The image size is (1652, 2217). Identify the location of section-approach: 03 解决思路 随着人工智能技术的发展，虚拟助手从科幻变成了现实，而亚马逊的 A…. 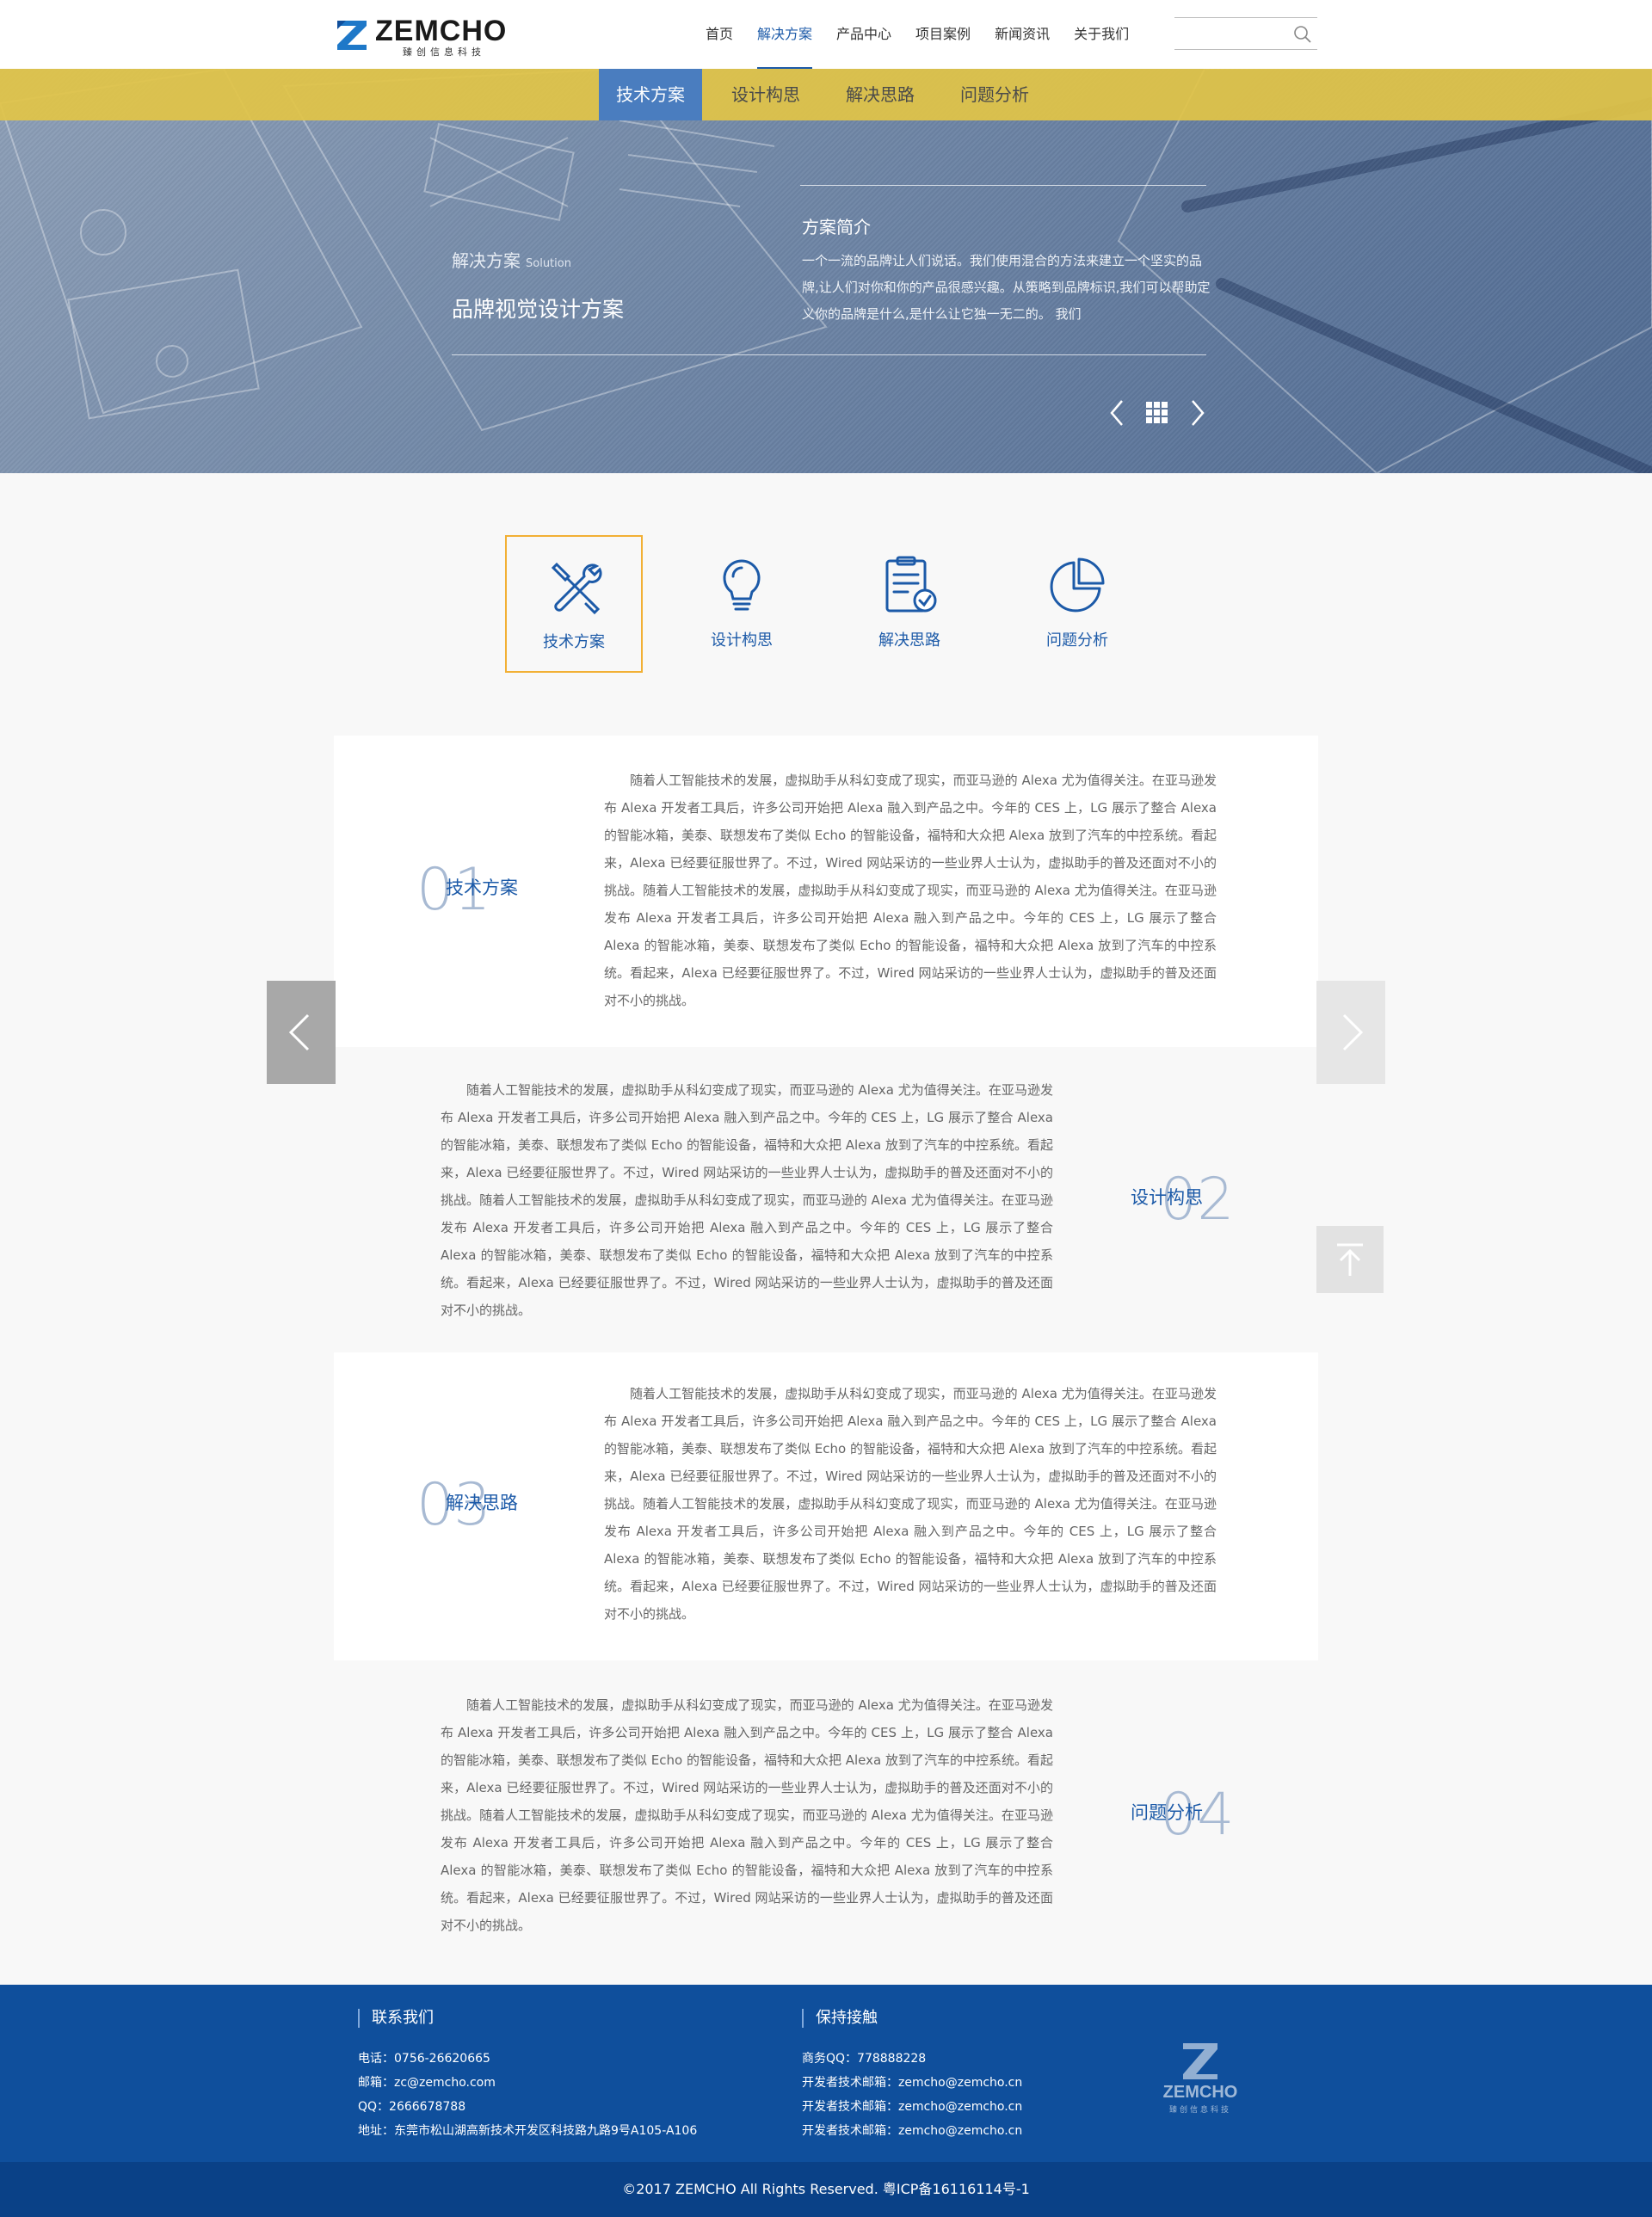
(826, 1506).